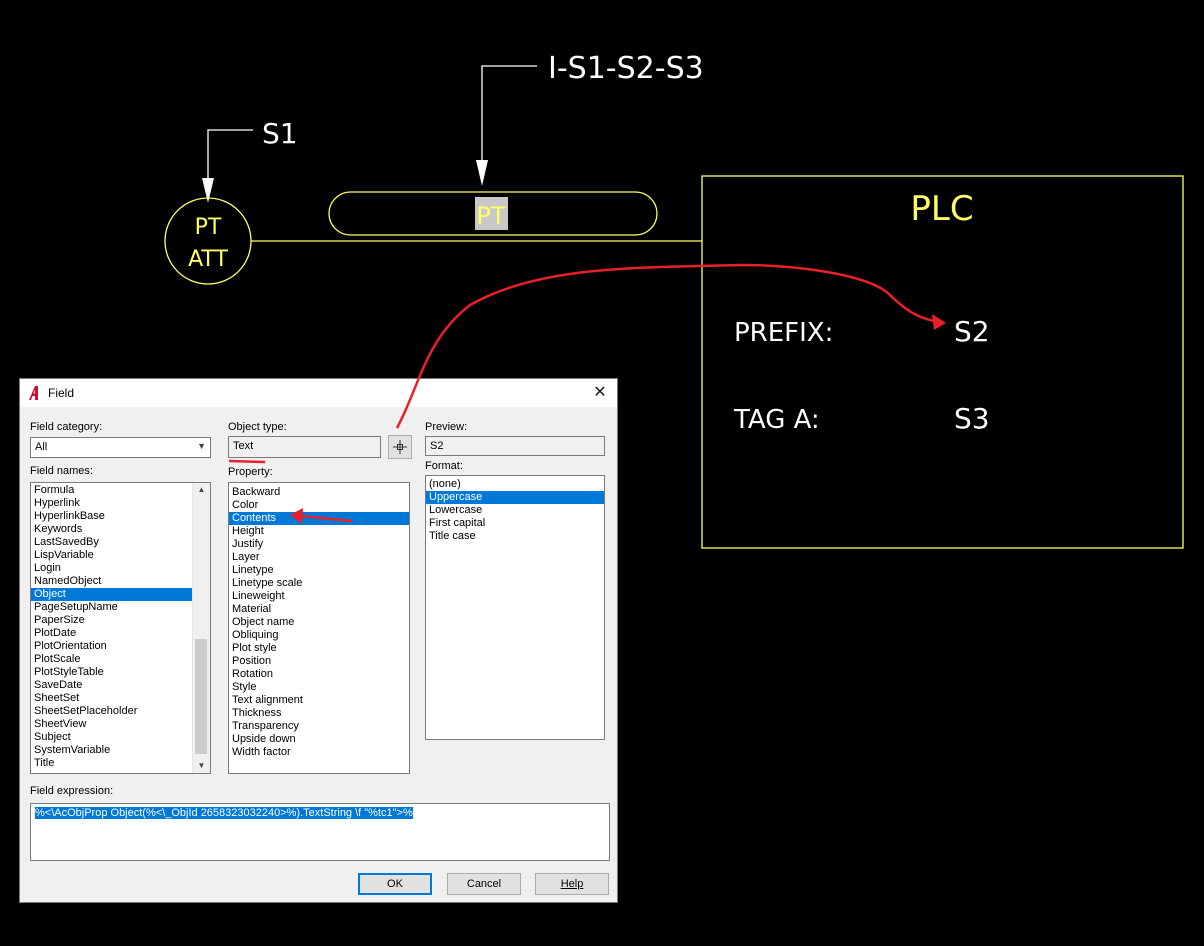 The height and width of the screenshot is (946, 1204). Describe the element at coordinates (600, 393) in the screenshot. I see `close-icon: ✕` at that location.